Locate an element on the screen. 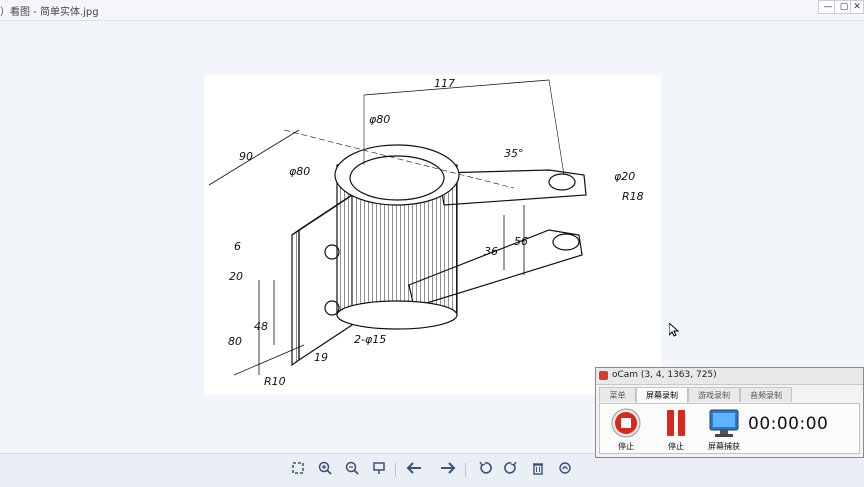 The image size is (864, 487). screen-capture-button: 屏幕捕获 is located at coordinates (724, 430).